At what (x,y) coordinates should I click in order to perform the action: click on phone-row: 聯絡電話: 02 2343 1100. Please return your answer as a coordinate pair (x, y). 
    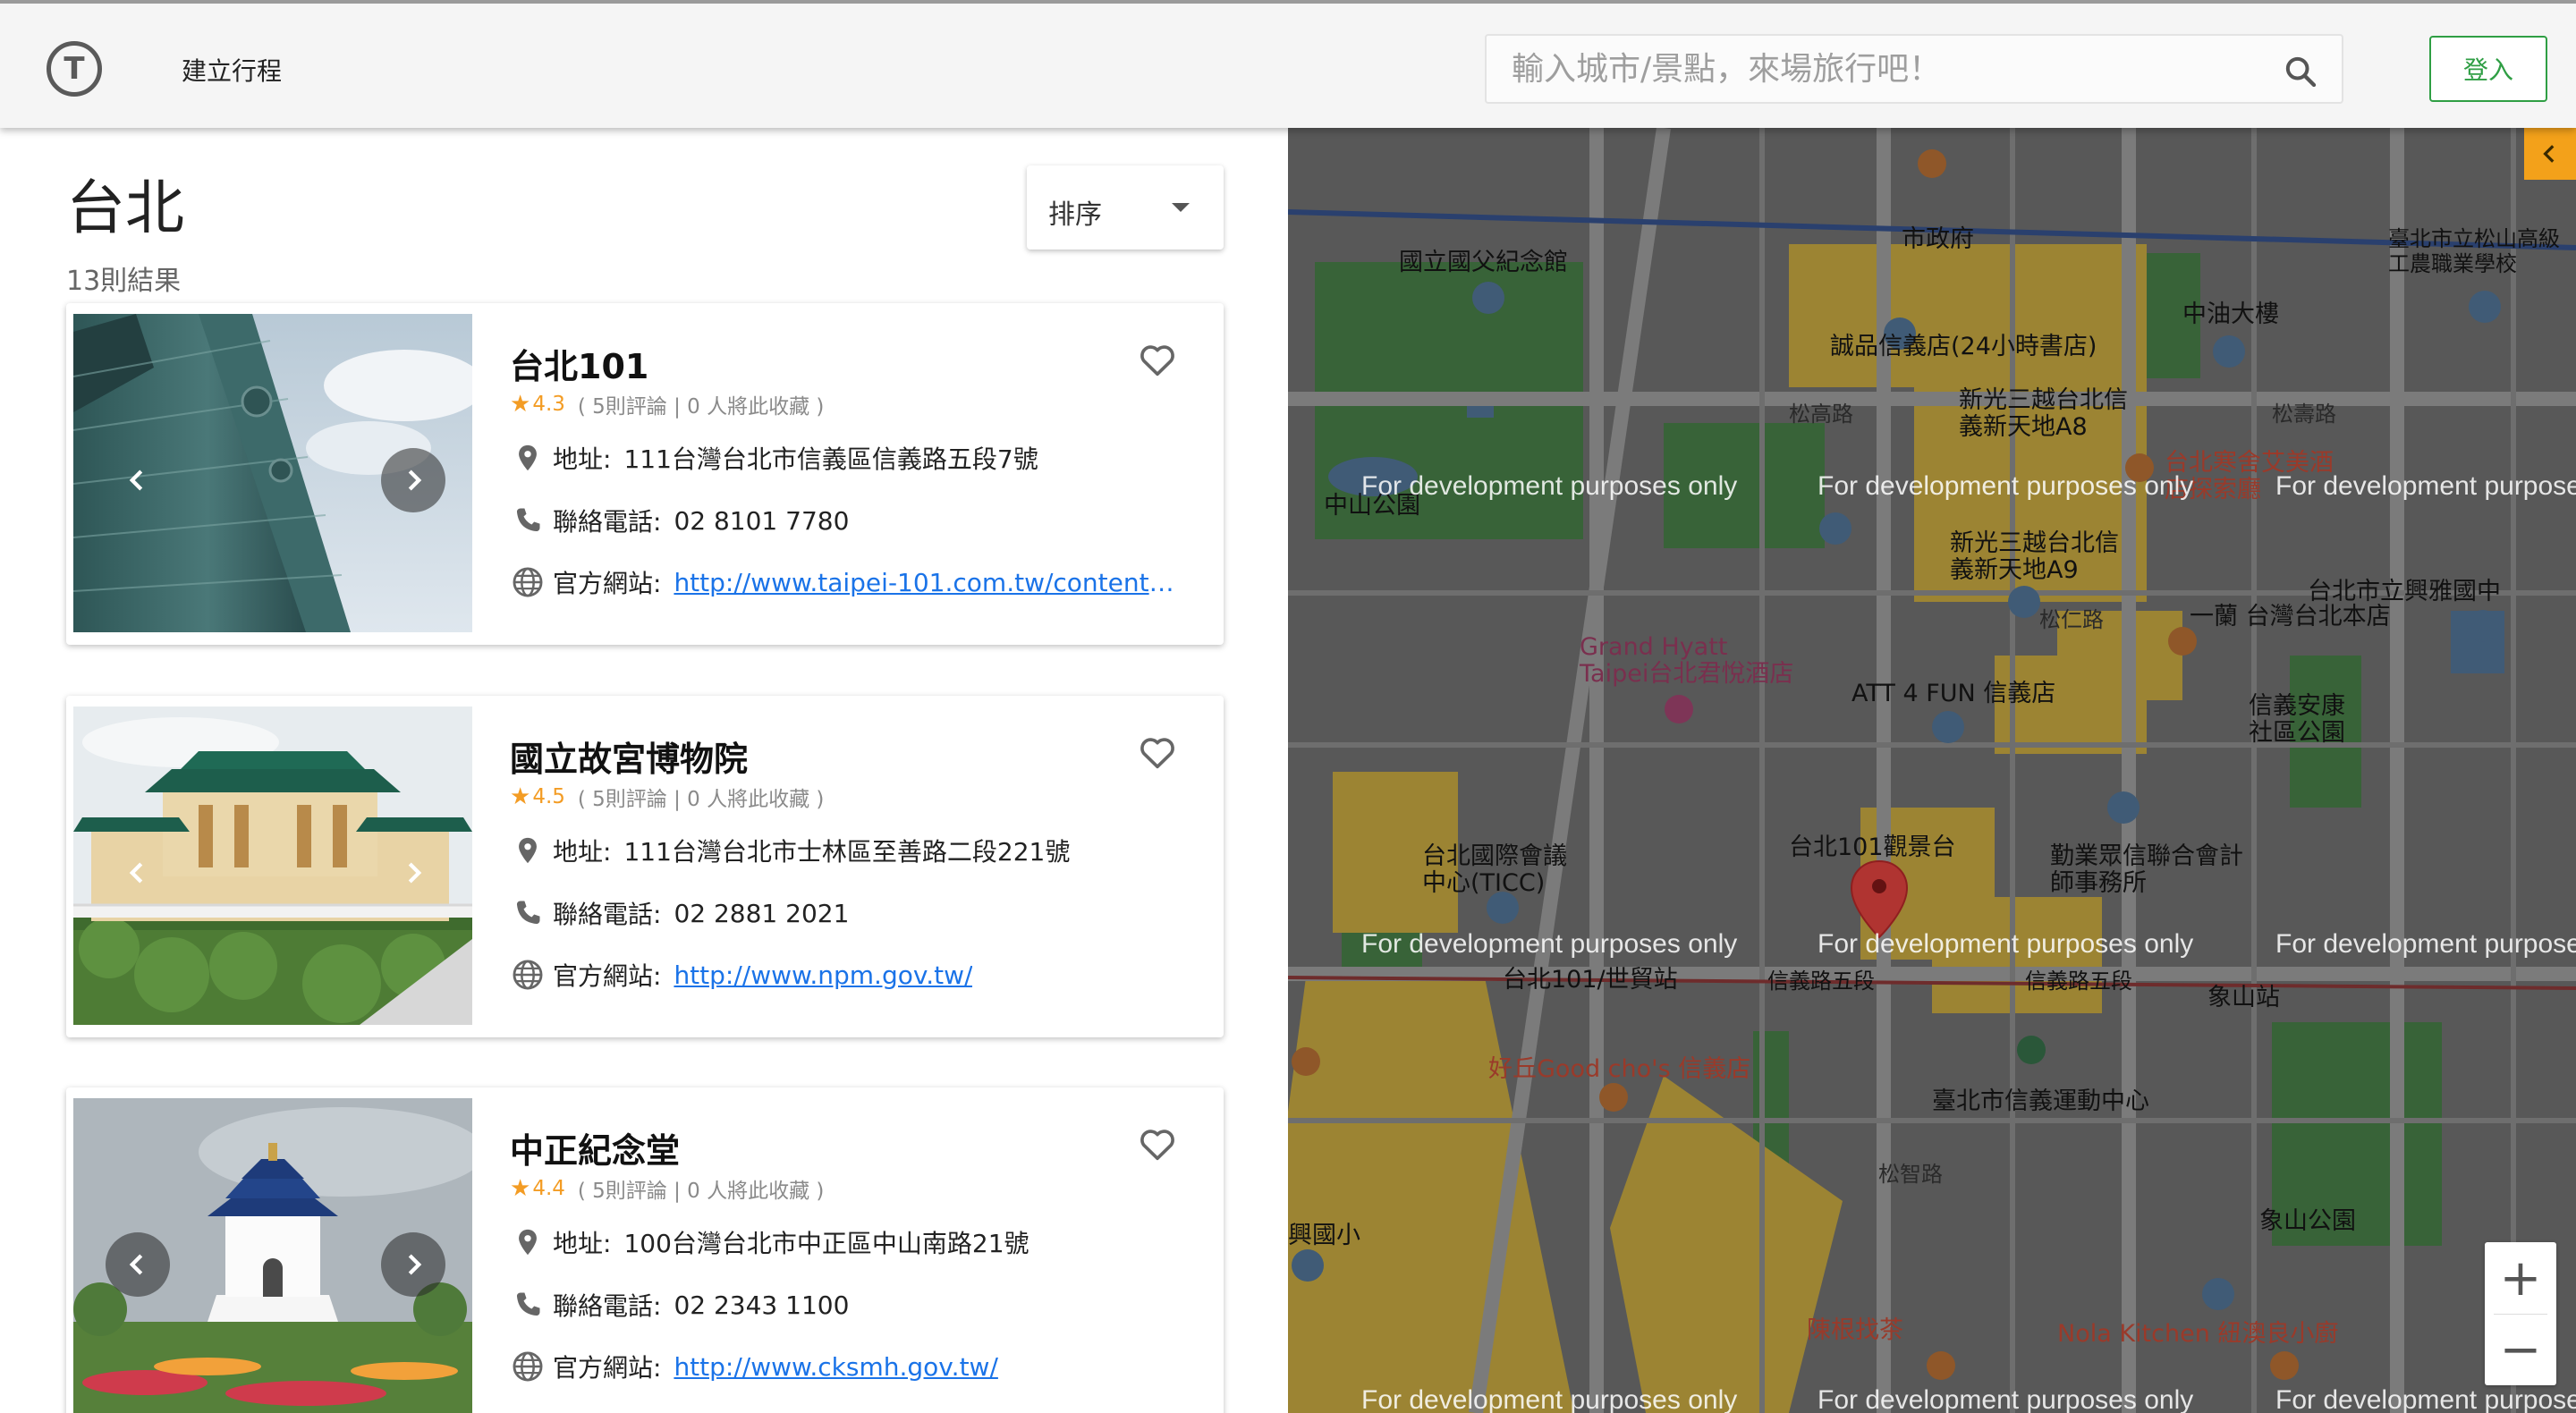
    Looking at the image, I should click on (679, 1304).